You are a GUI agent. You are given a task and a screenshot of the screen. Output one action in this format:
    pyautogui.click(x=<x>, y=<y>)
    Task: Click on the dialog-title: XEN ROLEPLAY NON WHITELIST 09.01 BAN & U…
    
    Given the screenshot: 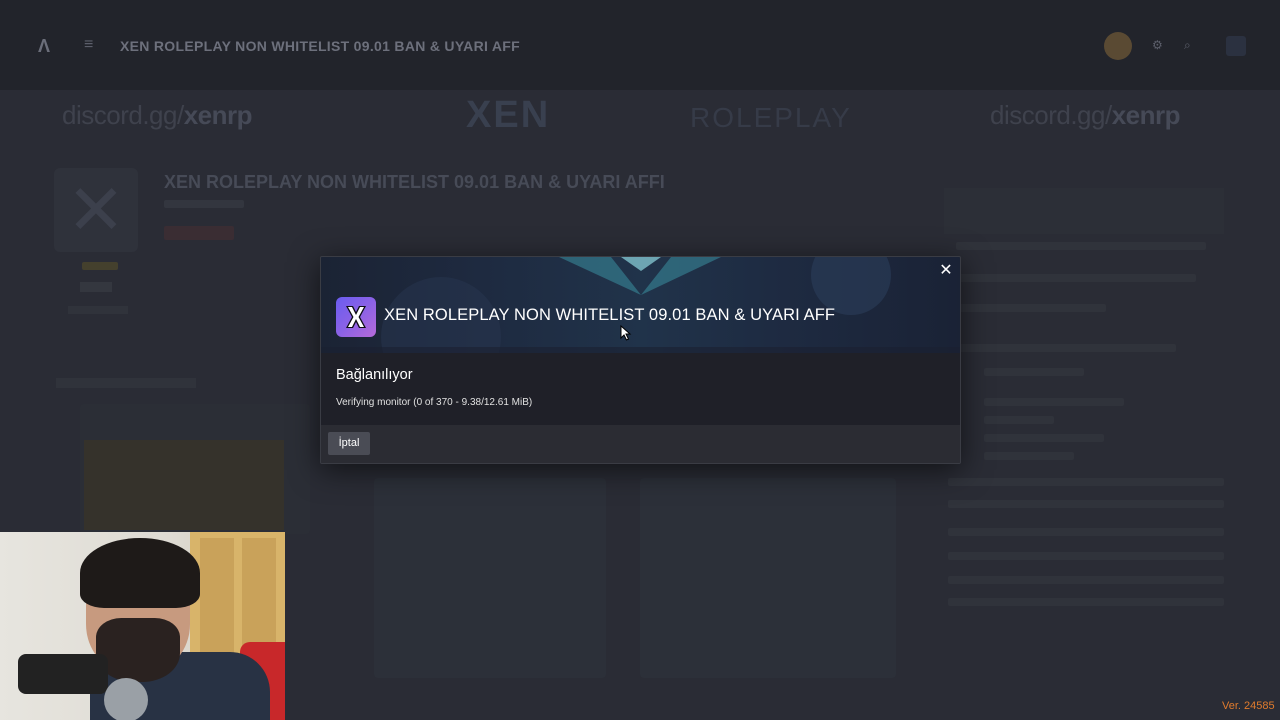 What is the action you would take?
    pyautogui.click(x=610, y=315)
    